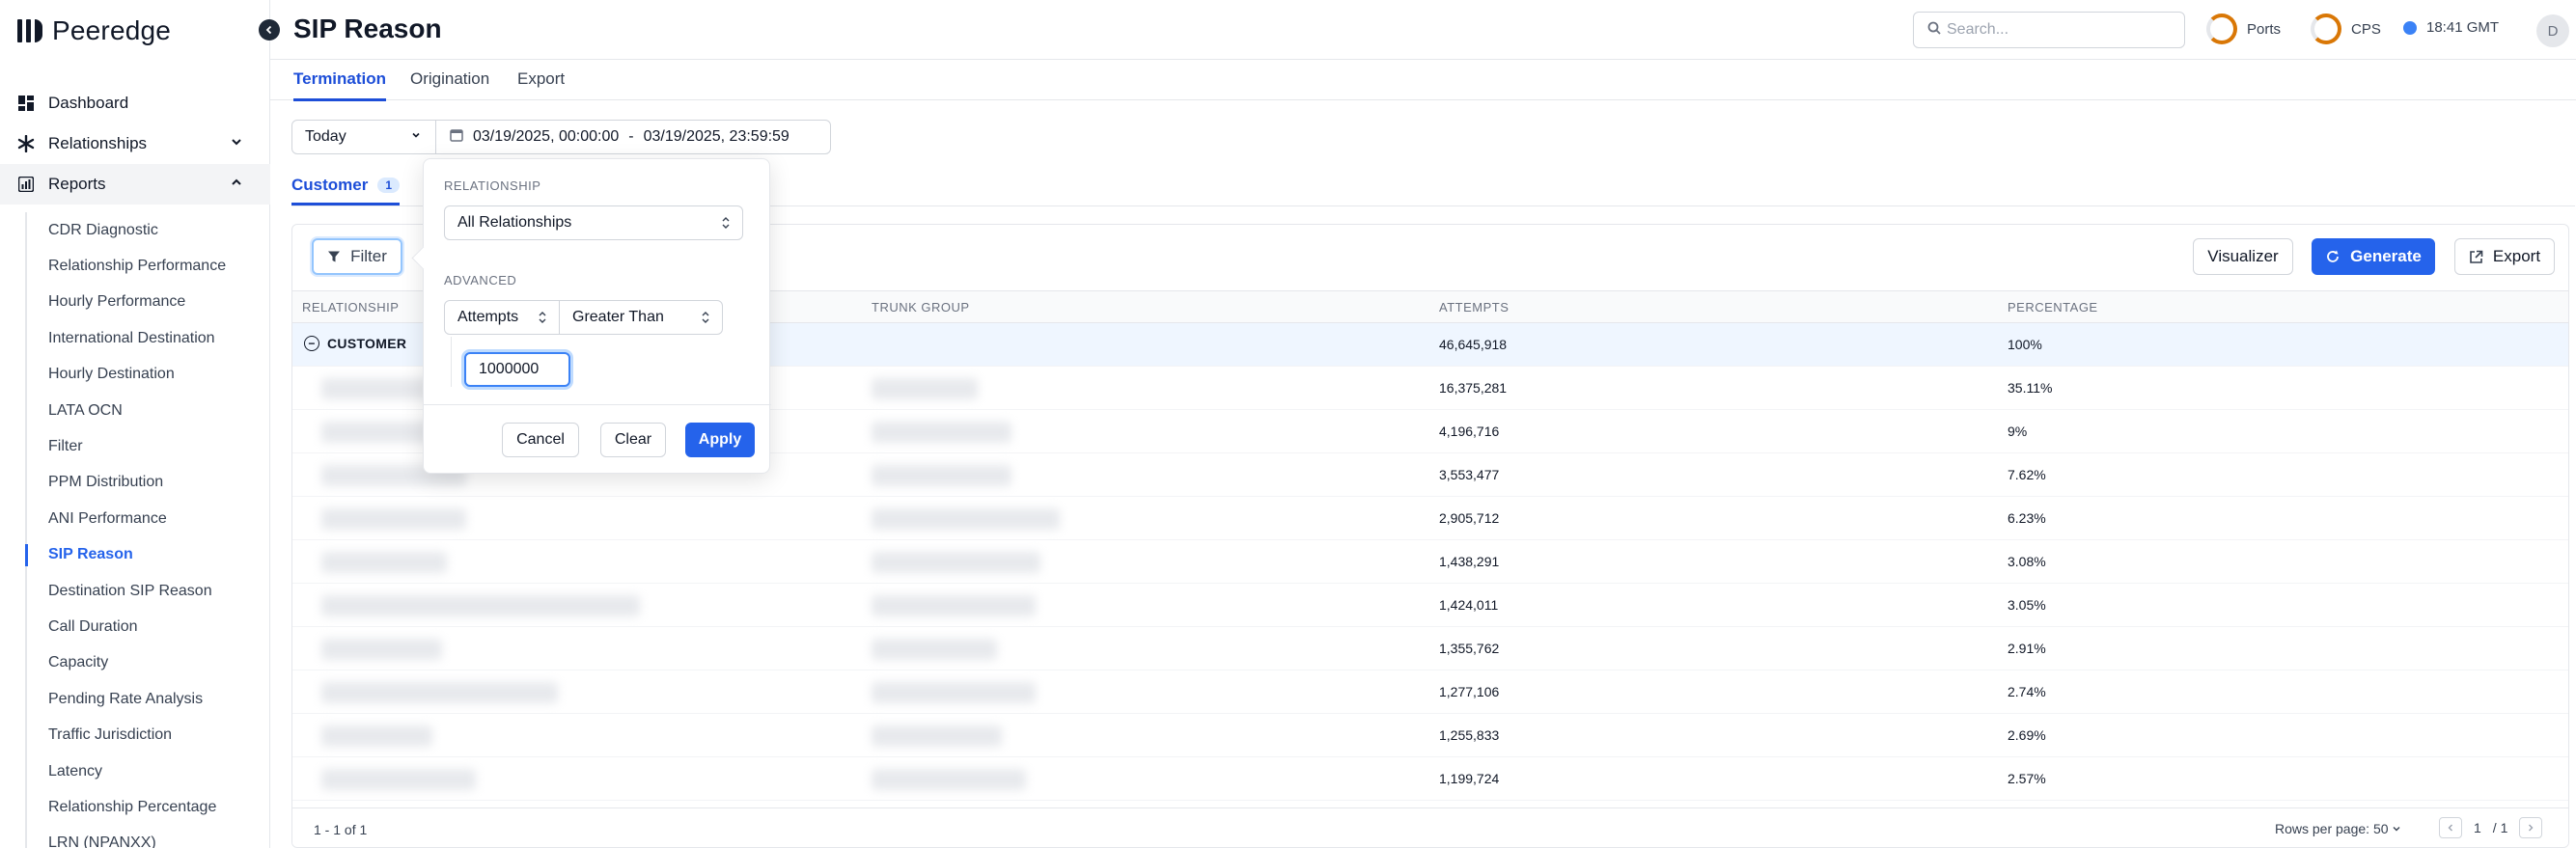 The height and width of the screenshot is (848, 2576). What do you see at coordinates (363, 137) in the screenshot?
I see `date-range-select: Today` at bounding box center [363, 137].